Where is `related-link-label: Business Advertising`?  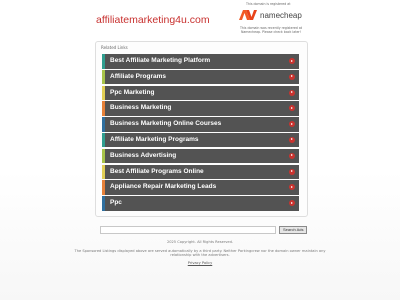
related-link-label: Business Advertising is located at coordinates (143, 155).